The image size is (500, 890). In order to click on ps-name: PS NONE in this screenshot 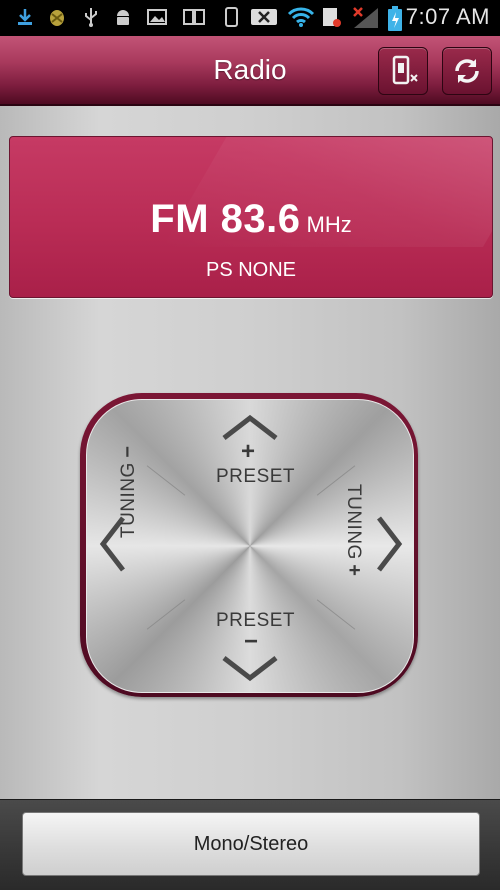, I will do `click(251, 270)`.